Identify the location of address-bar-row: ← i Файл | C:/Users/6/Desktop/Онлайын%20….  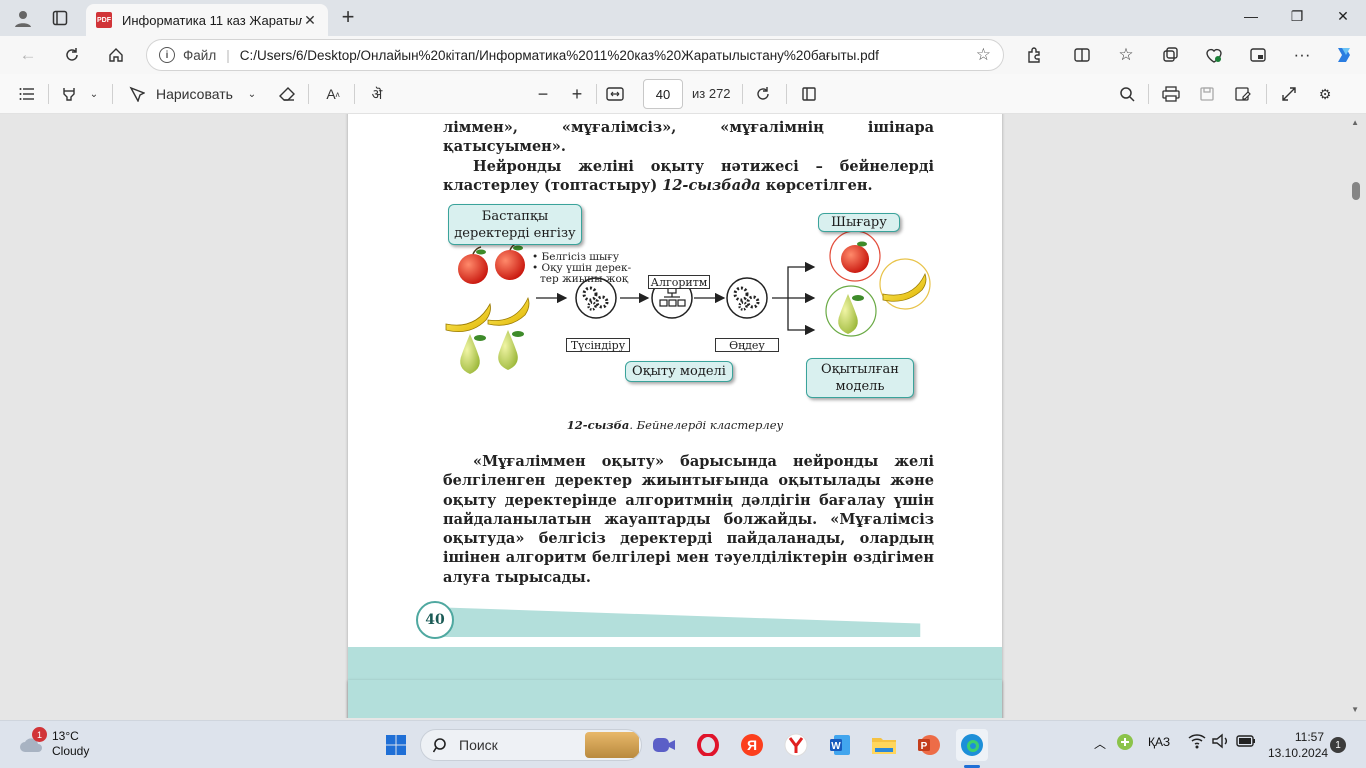
(683, 55).